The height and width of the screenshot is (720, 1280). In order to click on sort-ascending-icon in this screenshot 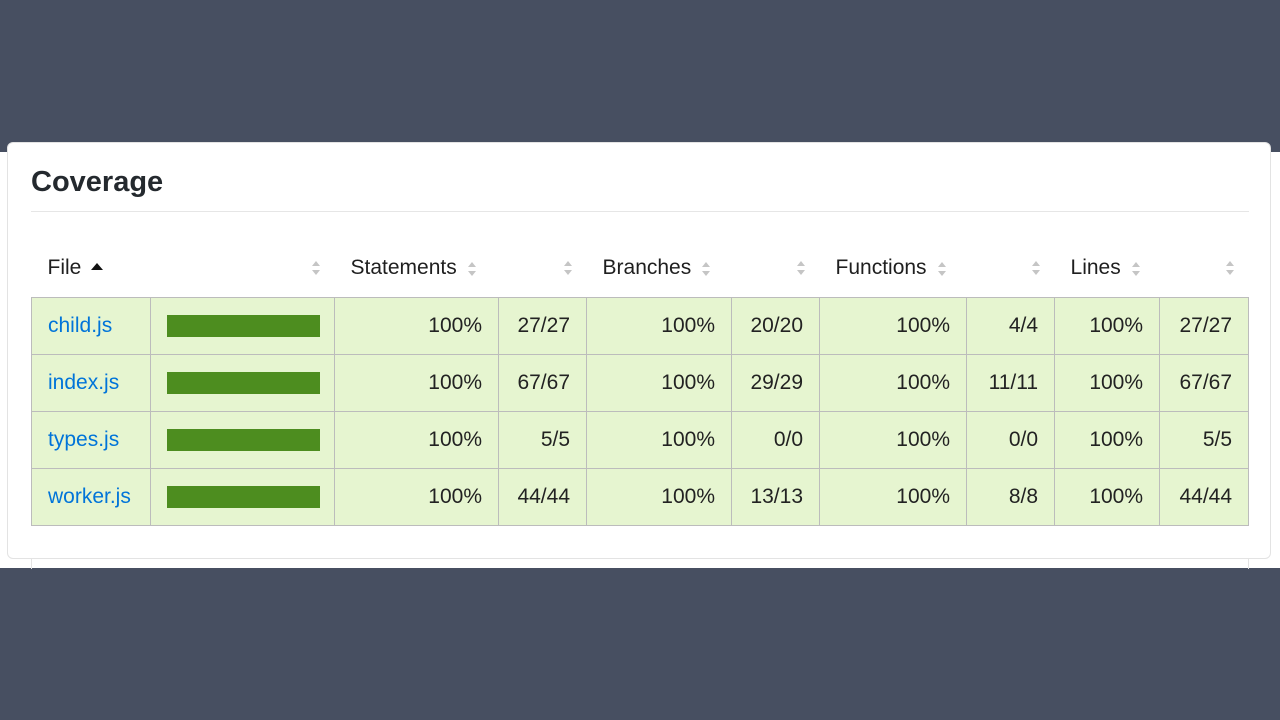, I will do `click(97, 267)`.